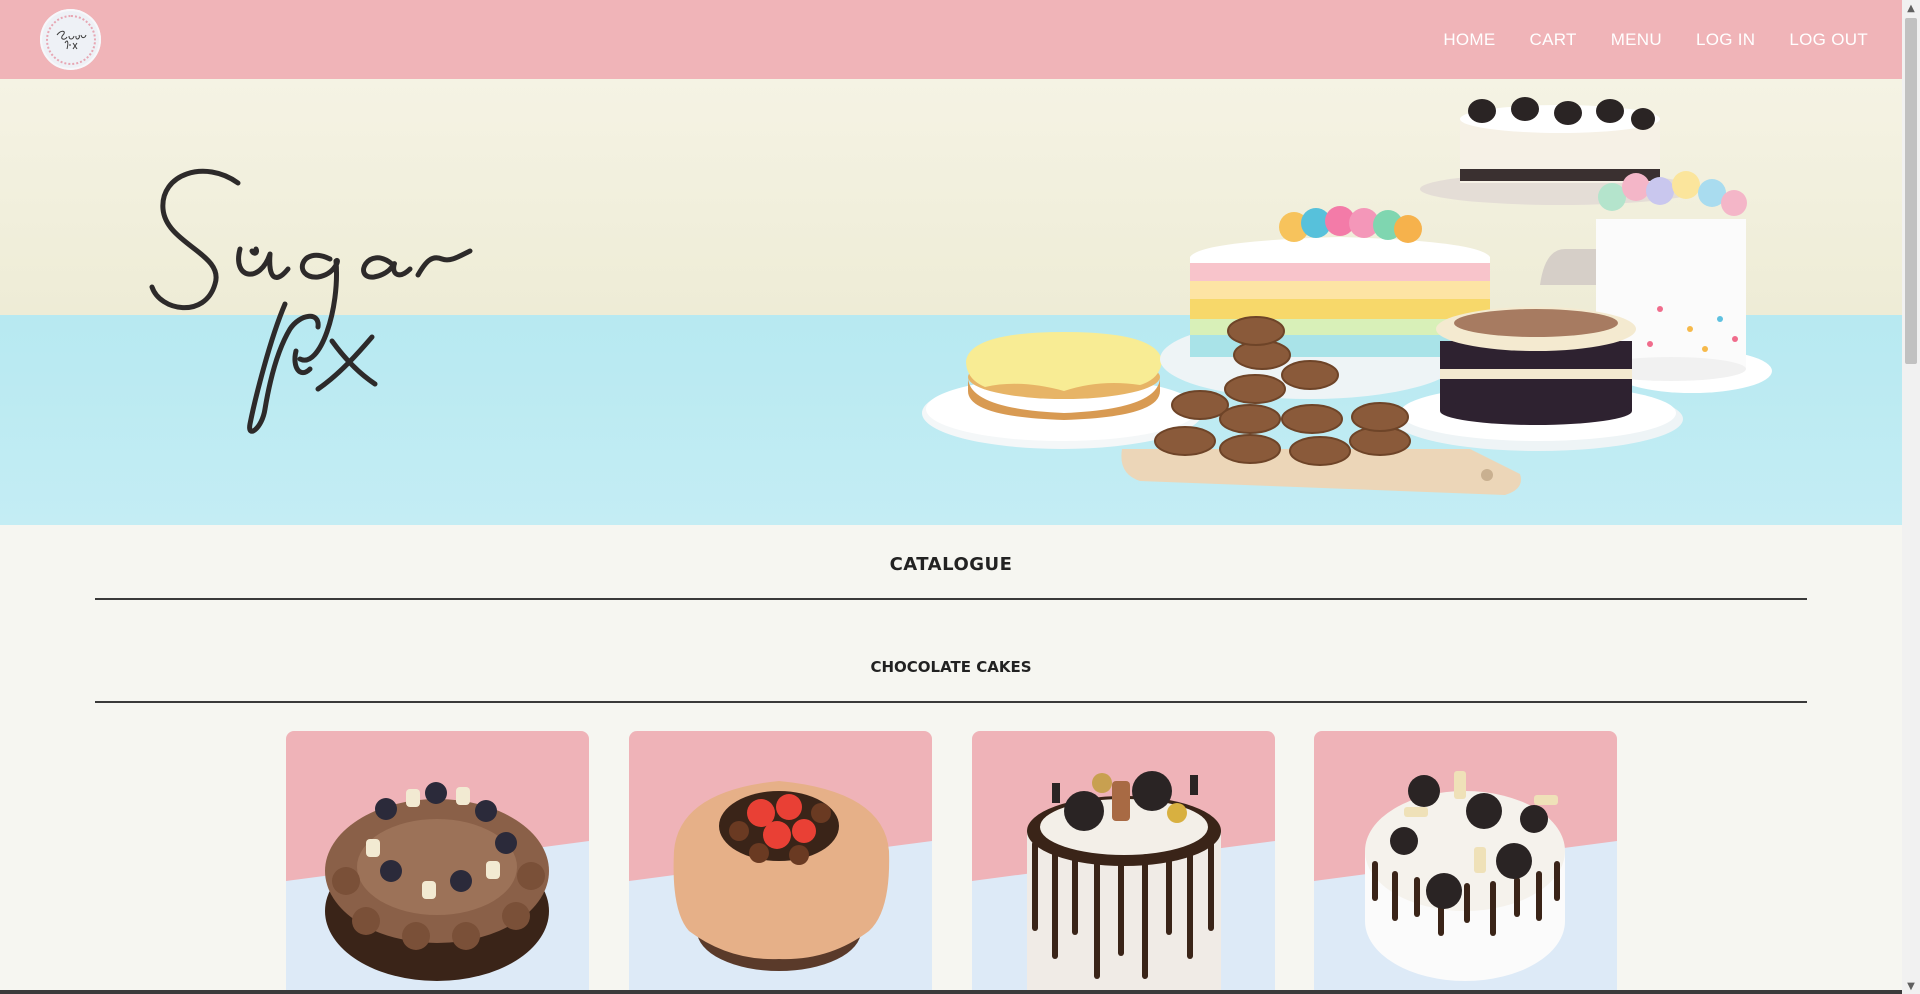  What do you see at coordinates (1469, 40) in the screenshot?
I see `nav-home-link: HOME` at bounding box center [1469, 40].